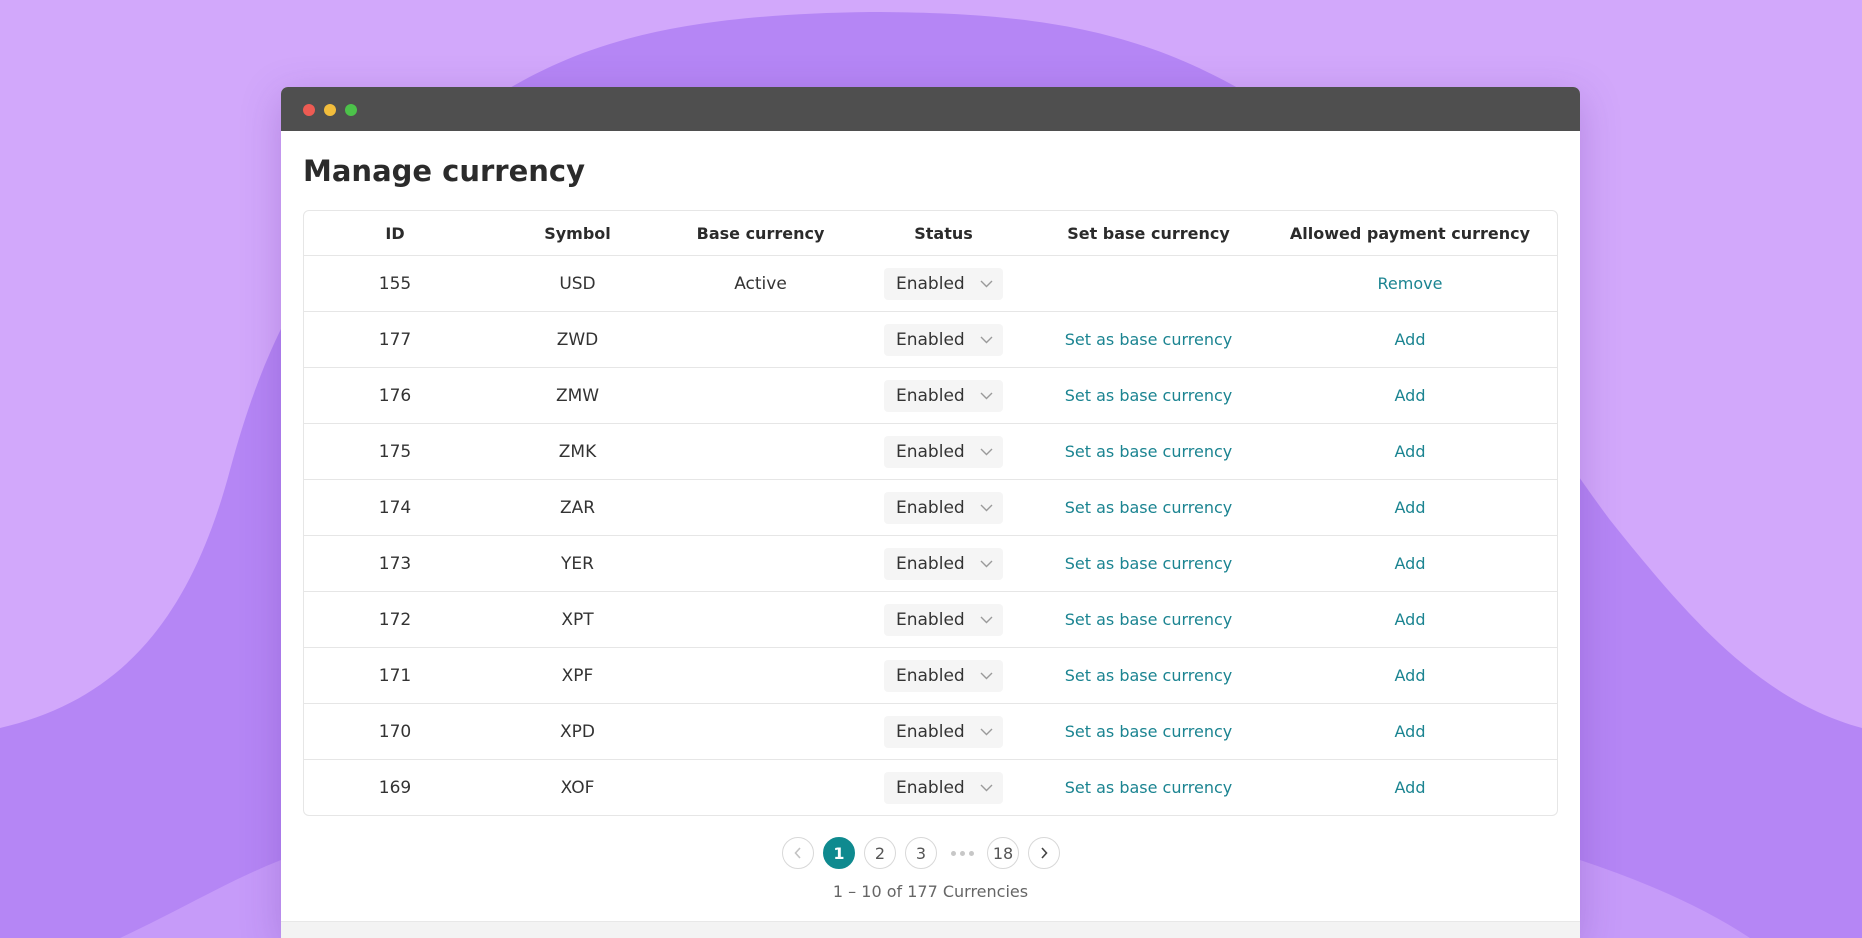  I want to click on table-row: 155 USD Active Enabled Remove, so click(930, 283).